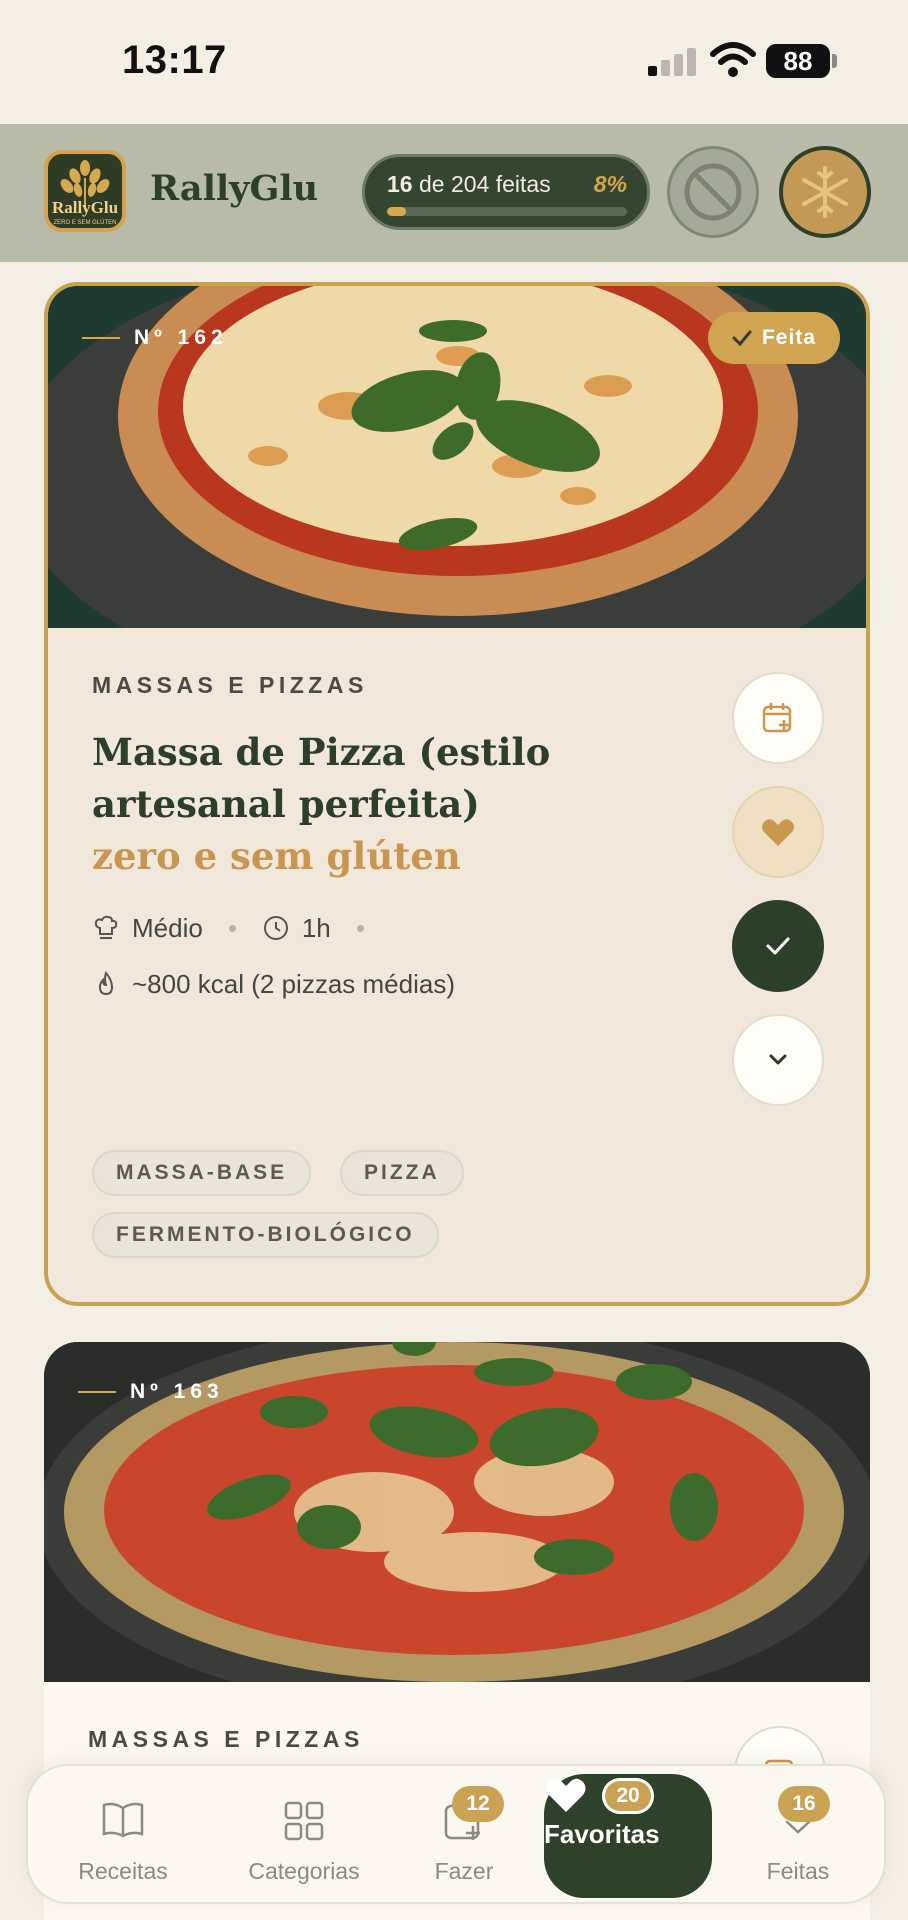 This screenshot has width=908, height=1920. What do you see at coordinates (484, 184) in the screenshot?
I see `progress-total-label: de 204 feitas` at bounding box center [484, 184].